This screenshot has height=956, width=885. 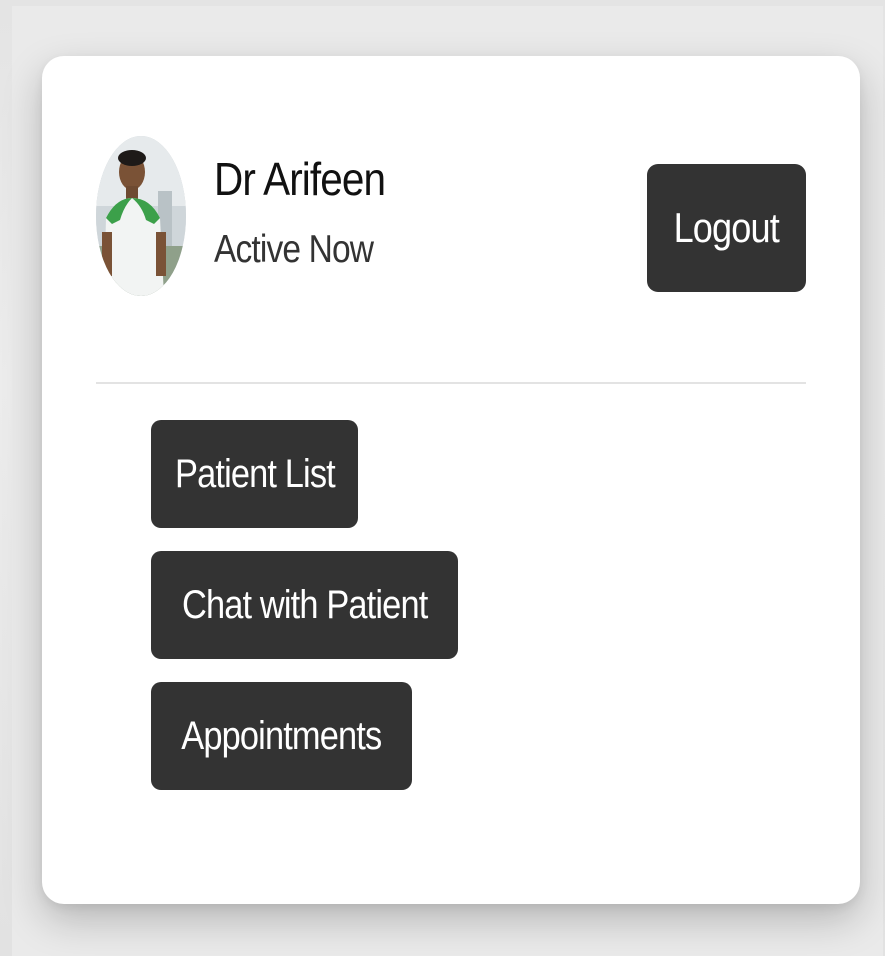 I want to click on avatar-photo-icon, so click(x=141, y=216).